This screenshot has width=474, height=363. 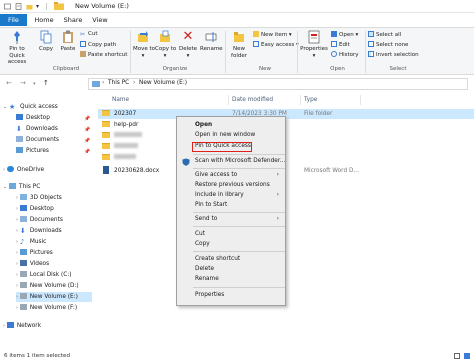 I want to click on tab-view: View, so click(x=100, y=20).